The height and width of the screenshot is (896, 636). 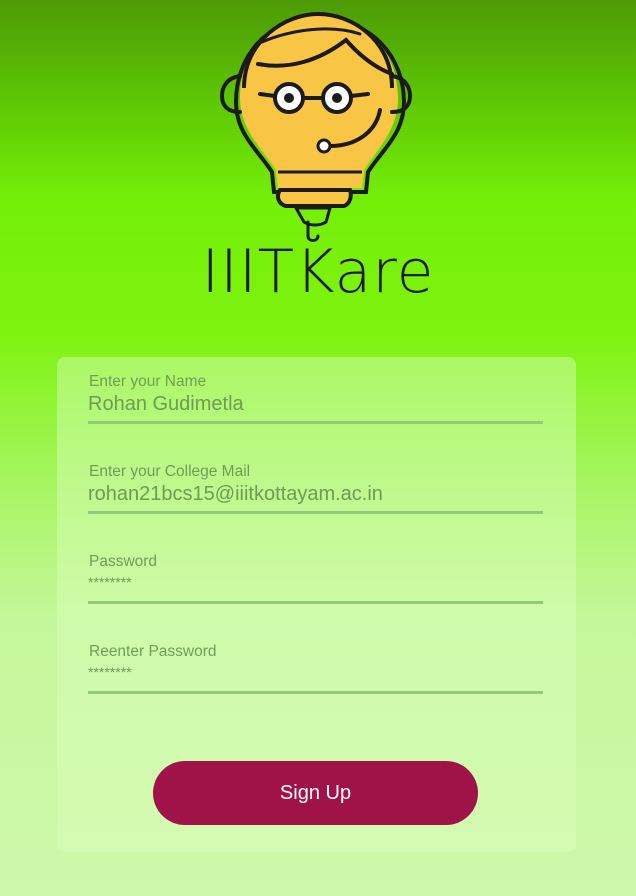 I want to click on password-input, so click(x=315, y=582).